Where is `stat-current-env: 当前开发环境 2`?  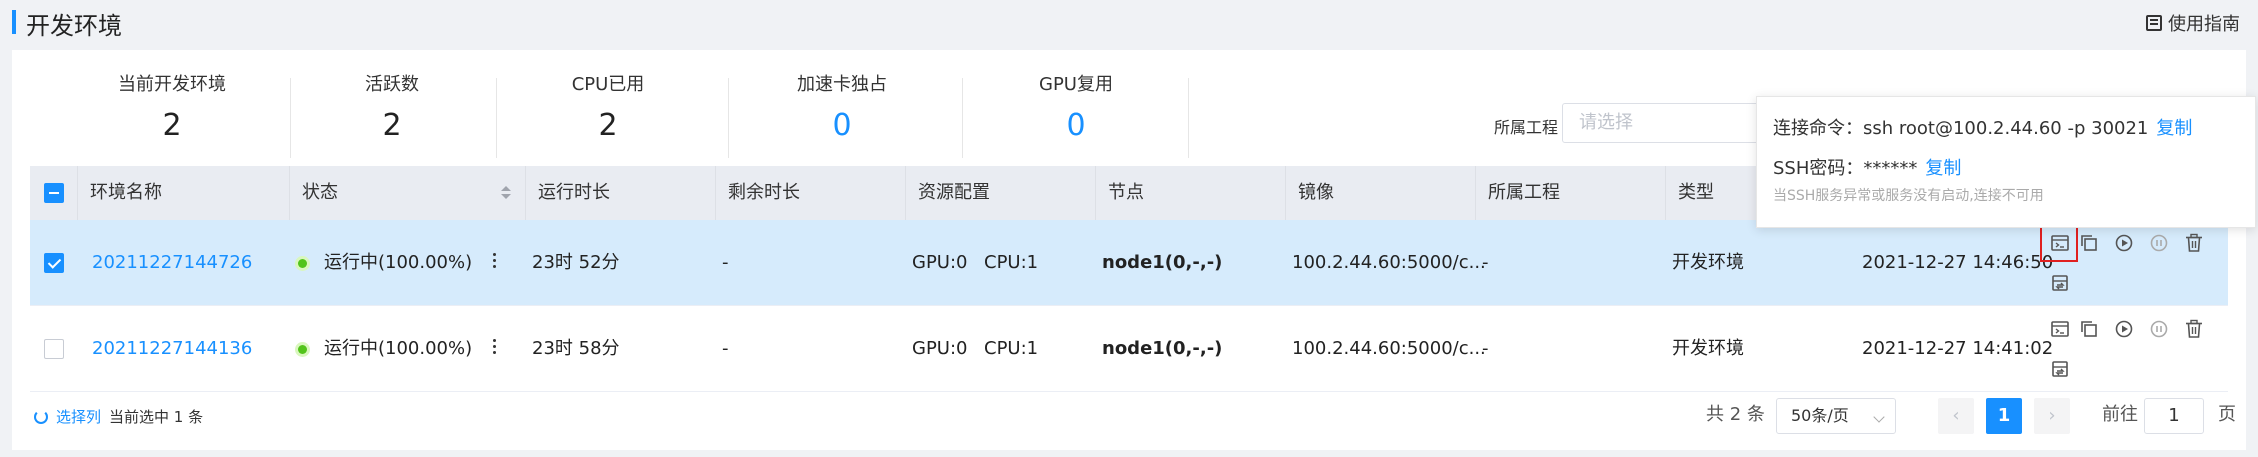 stat-current-env: 当前开发环境 2 is located at coordinates (172, 106).